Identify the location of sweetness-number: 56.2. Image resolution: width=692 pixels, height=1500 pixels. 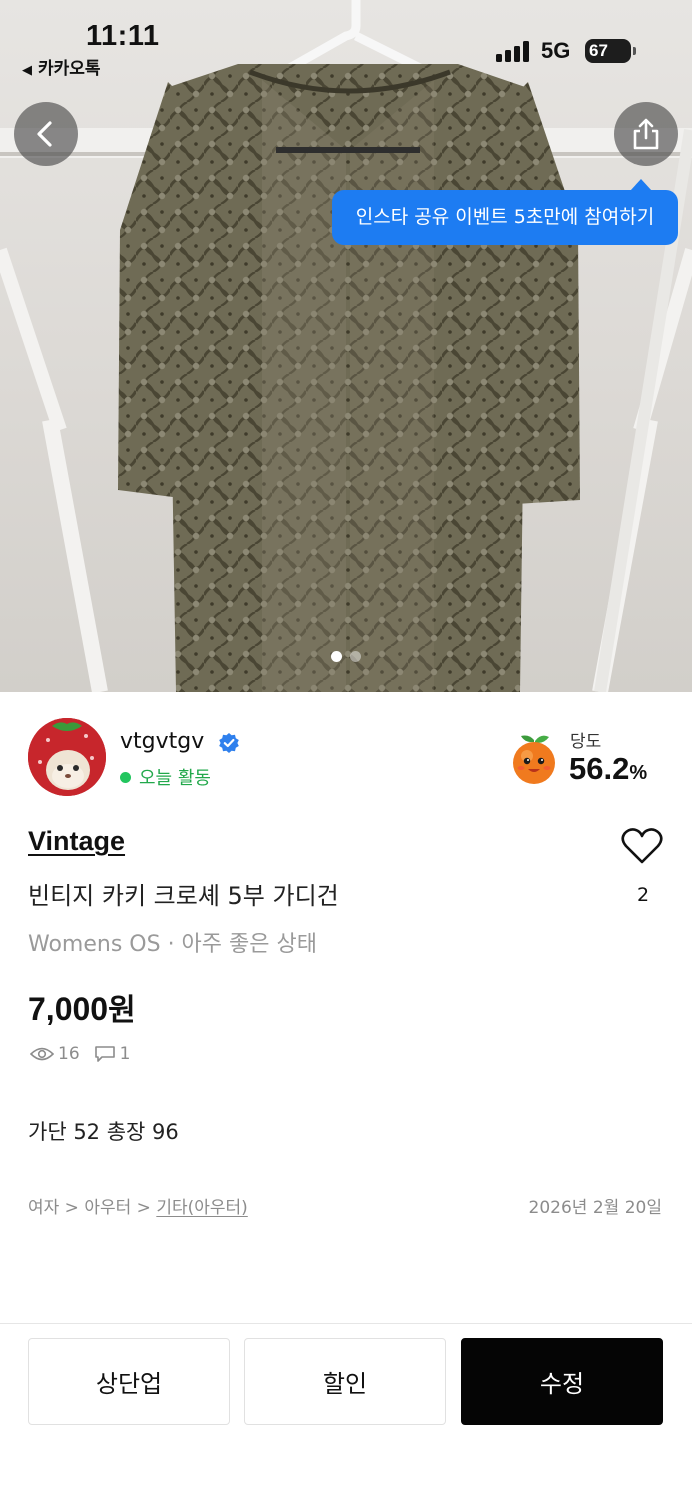
(599, 768).